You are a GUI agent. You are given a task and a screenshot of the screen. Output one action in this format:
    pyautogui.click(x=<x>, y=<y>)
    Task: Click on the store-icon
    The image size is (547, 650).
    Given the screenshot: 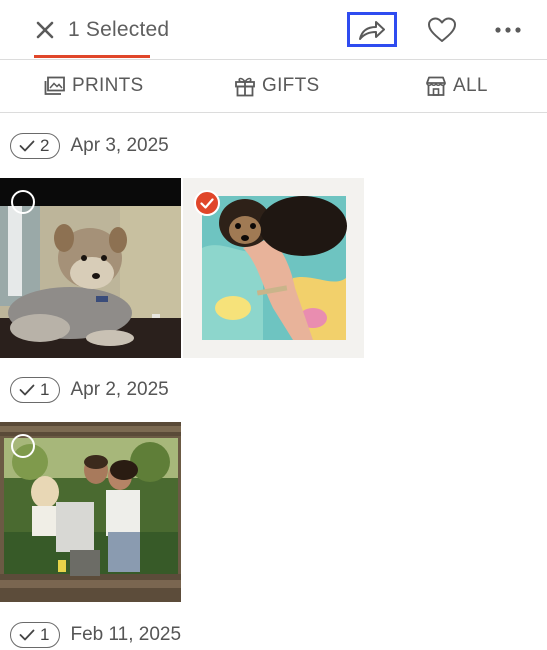 What is the action you would take?
    pyautogui.click(x=436, y=86)
    